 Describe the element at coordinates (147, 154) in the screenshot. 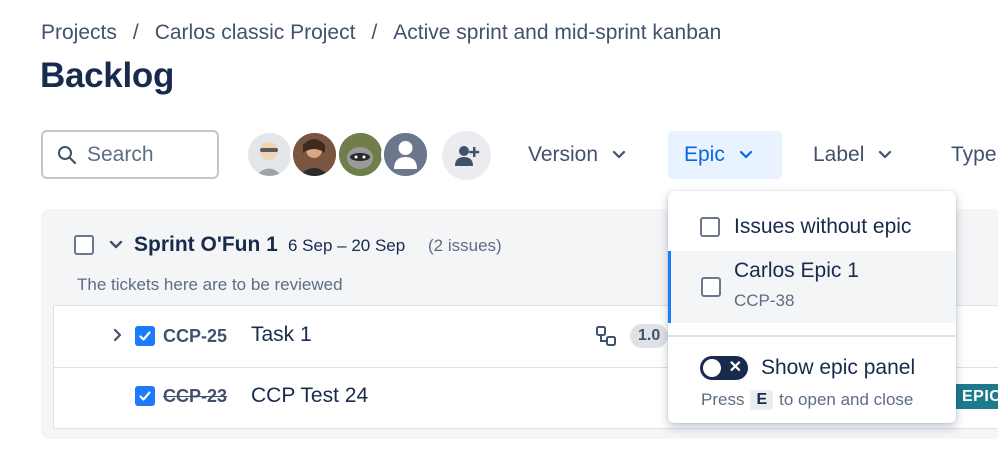

I see `search-input` at that location.